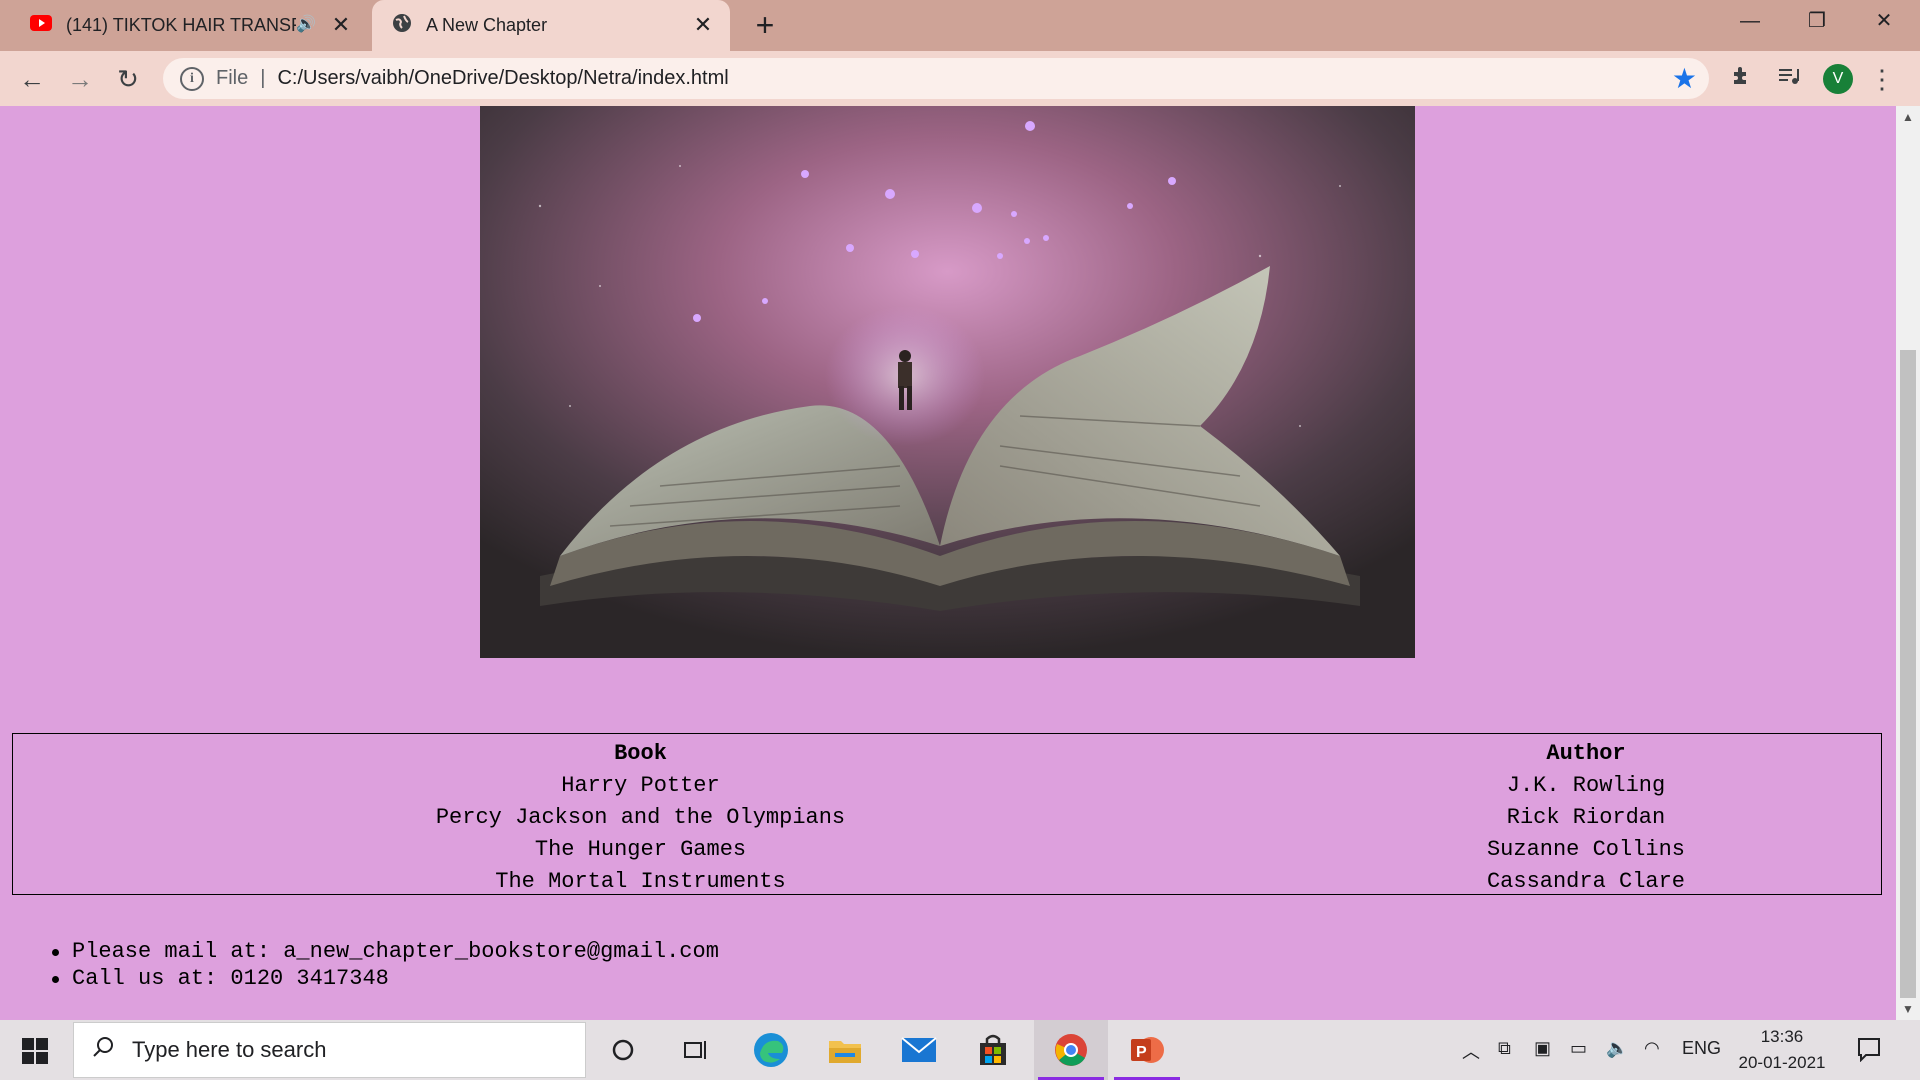 The image size is (1920, 1080). Describe the element at coordinates (1617, 1048) in the screenshot. I see `volume-icon: 🔈` at that location.